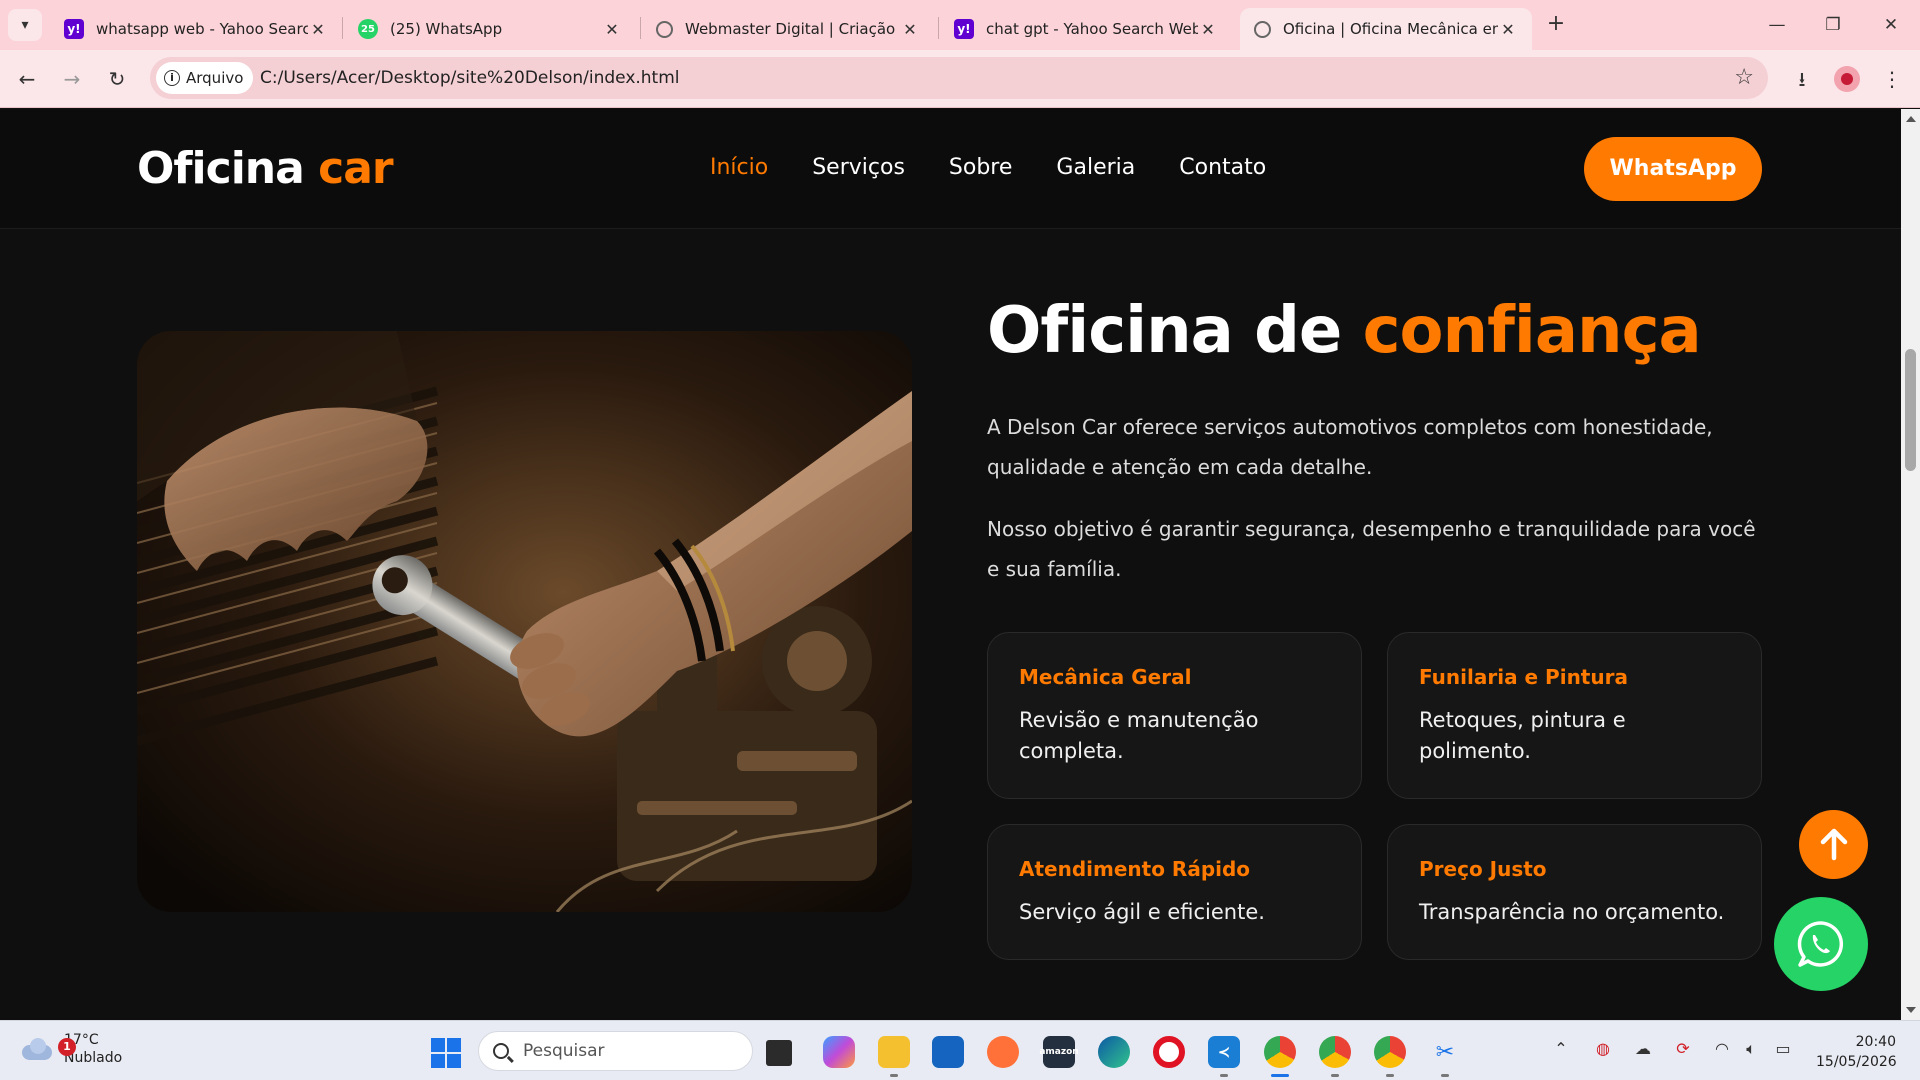 The image size is (1920, 1080). I want to click on reload-icon: ↻, so click(117, 79).